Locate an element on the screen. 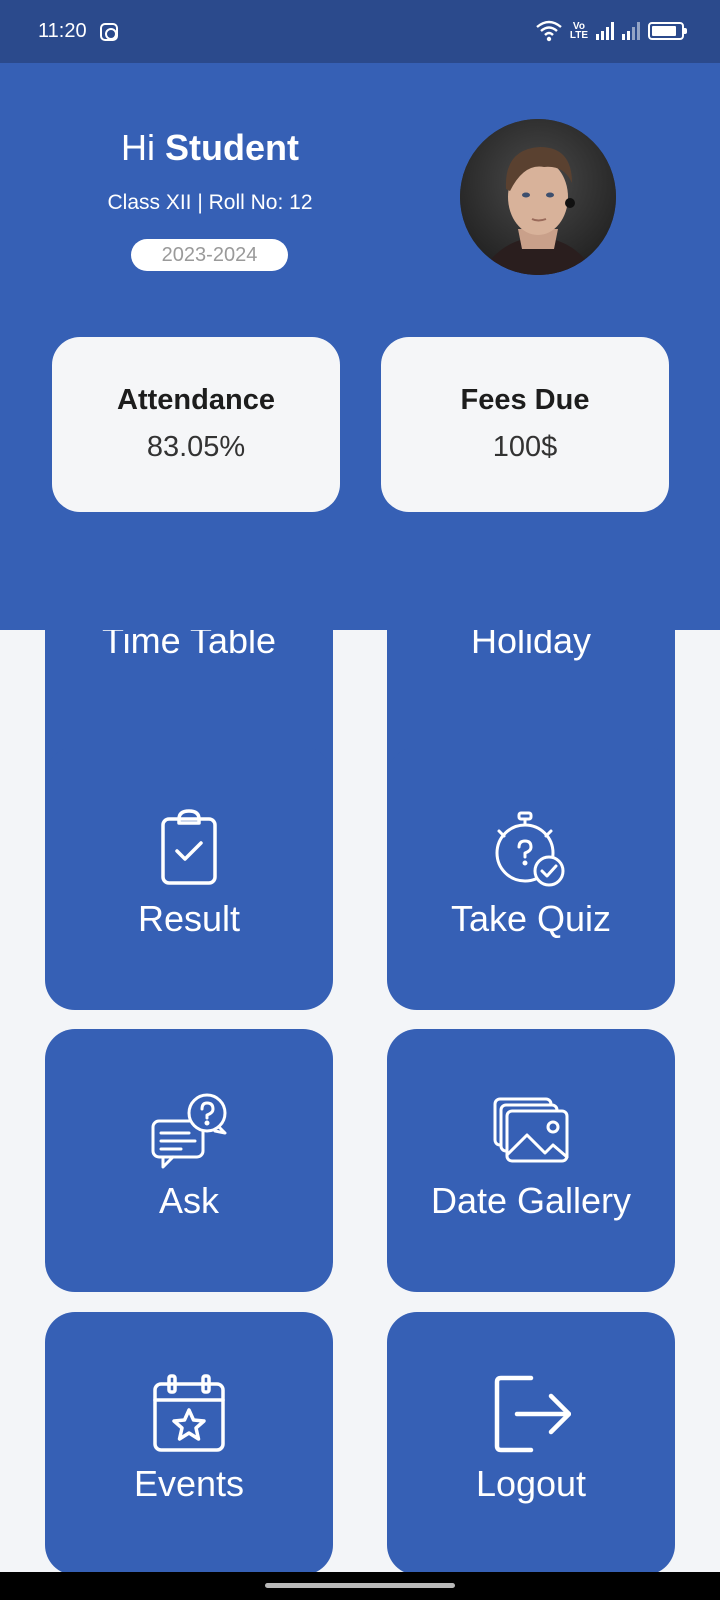 The height and width of the screenshot is (1600, 720). greeting-hi: Hi is located at coordinates (138, 147).